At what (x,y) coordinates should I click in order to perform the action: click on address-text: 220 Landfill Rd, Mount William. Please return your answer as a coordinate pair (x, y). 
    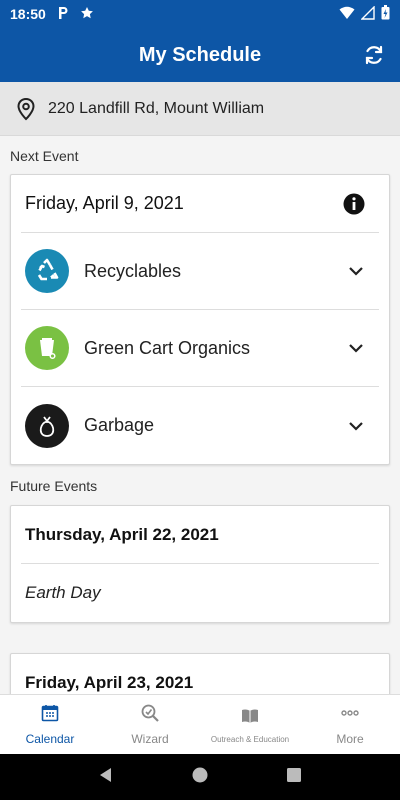
    Looking at the image, I should click on (156, 108).